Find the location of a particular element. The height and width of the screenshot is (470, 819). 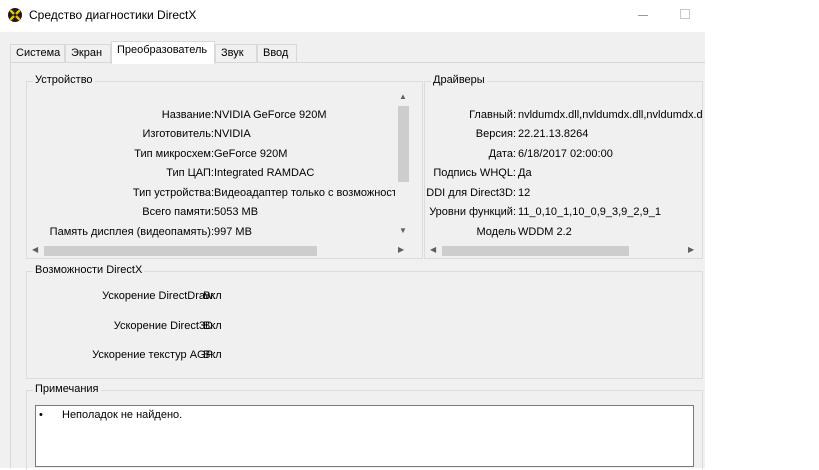

title-bar: Средство диагностики DirectX is located at coordinates (352, 16).